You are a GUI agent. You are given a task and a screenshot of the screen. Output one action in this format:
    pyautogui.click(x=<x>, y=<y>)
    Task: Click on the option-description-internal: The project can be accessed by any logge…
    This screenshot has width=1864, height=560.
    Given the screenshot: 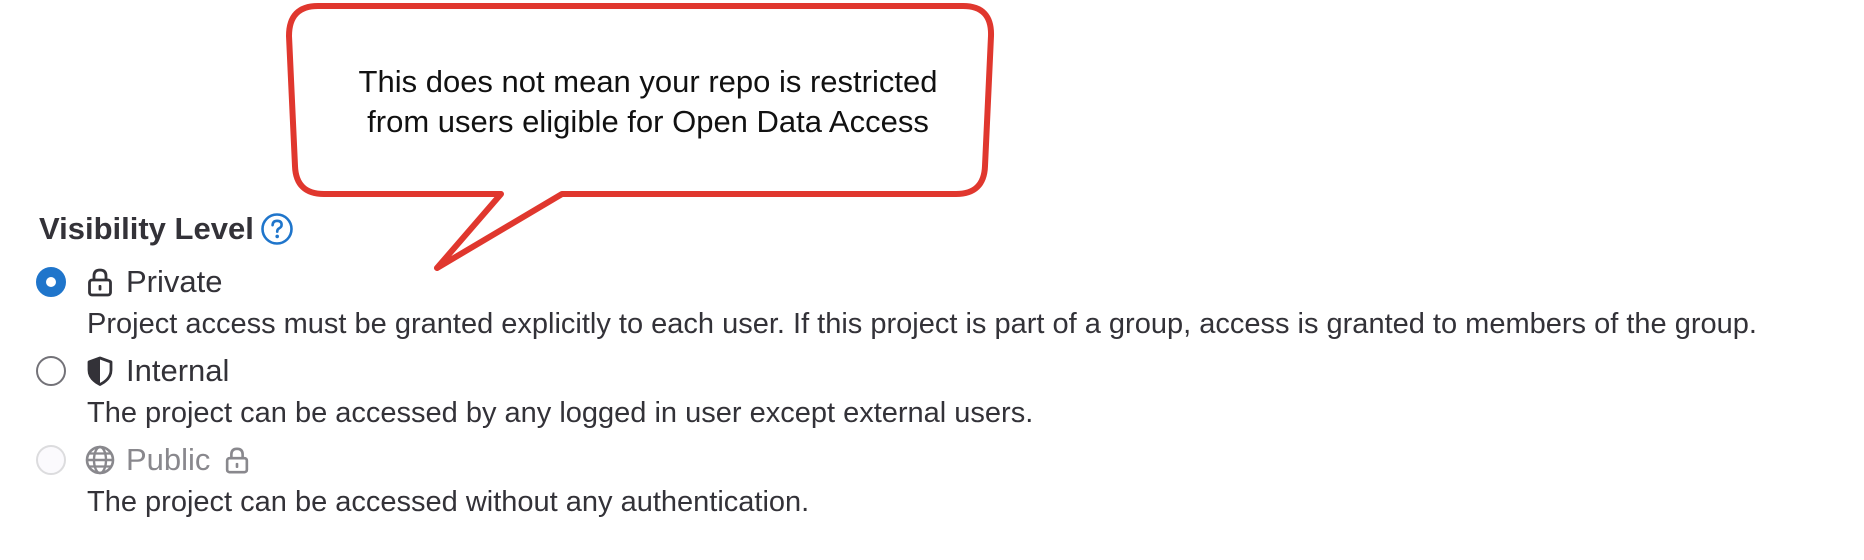 What is the action you would take?
    pyautogui.click(x=560, y=413)
    